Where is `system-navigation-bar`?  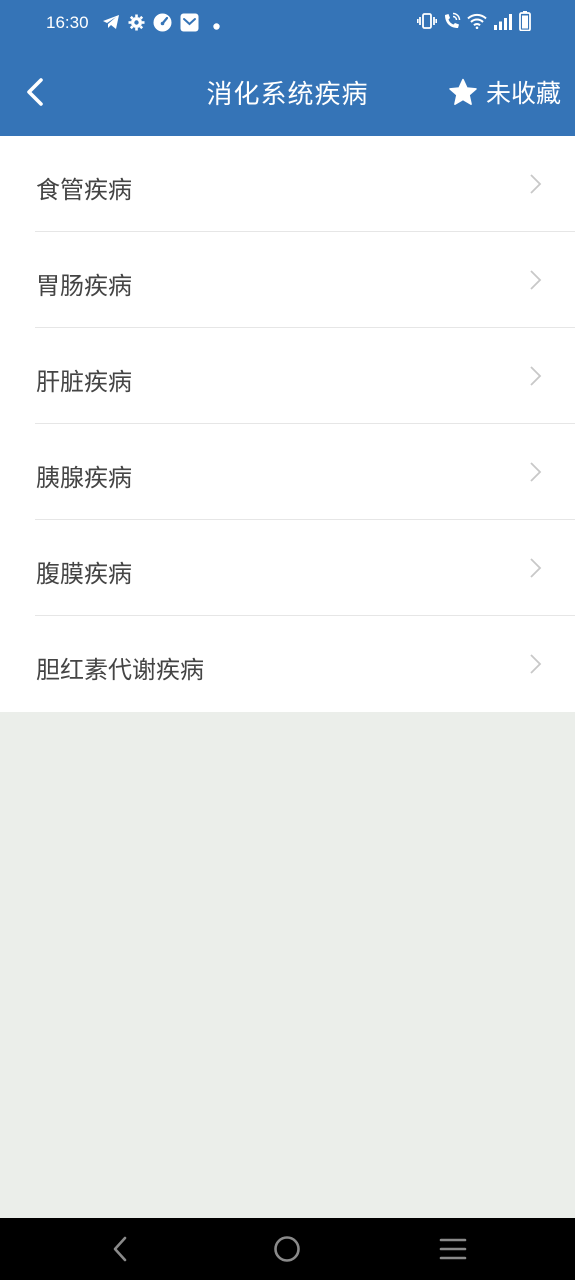
system-navigation-bar is located at coordinates (287, 1249).